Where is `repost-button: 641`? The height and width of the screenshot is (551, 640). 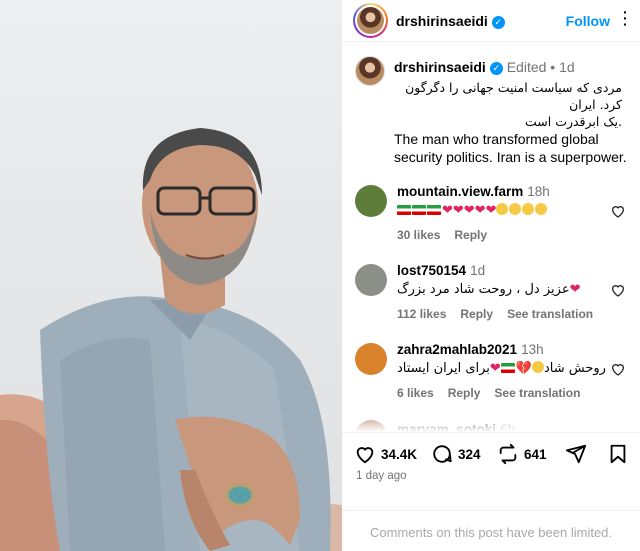 repost-button: 641 is located at coordinates (522, 454).